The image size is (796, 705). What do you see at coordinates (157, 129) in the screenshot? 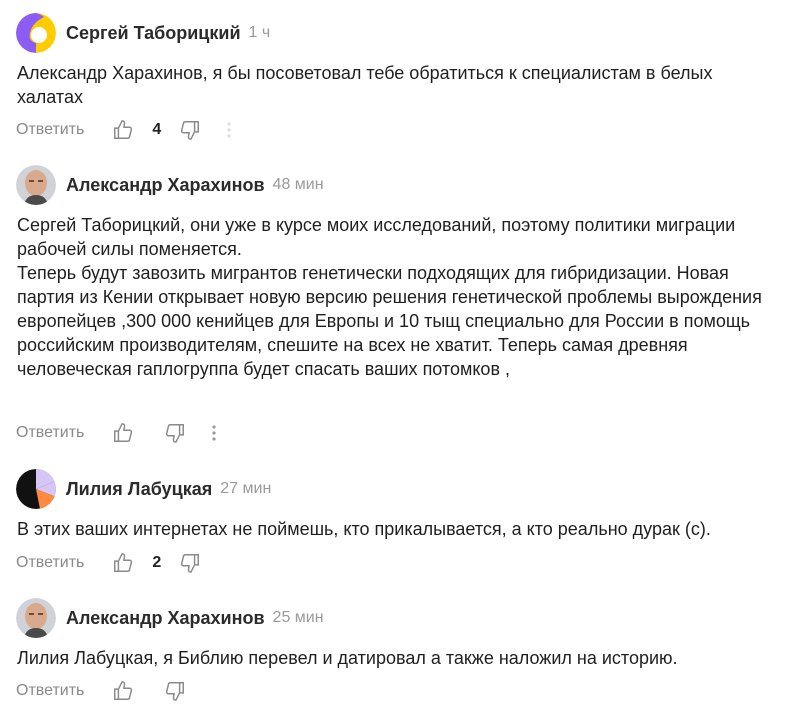
I see `like-count: 4` at bounding box center [157, 129].